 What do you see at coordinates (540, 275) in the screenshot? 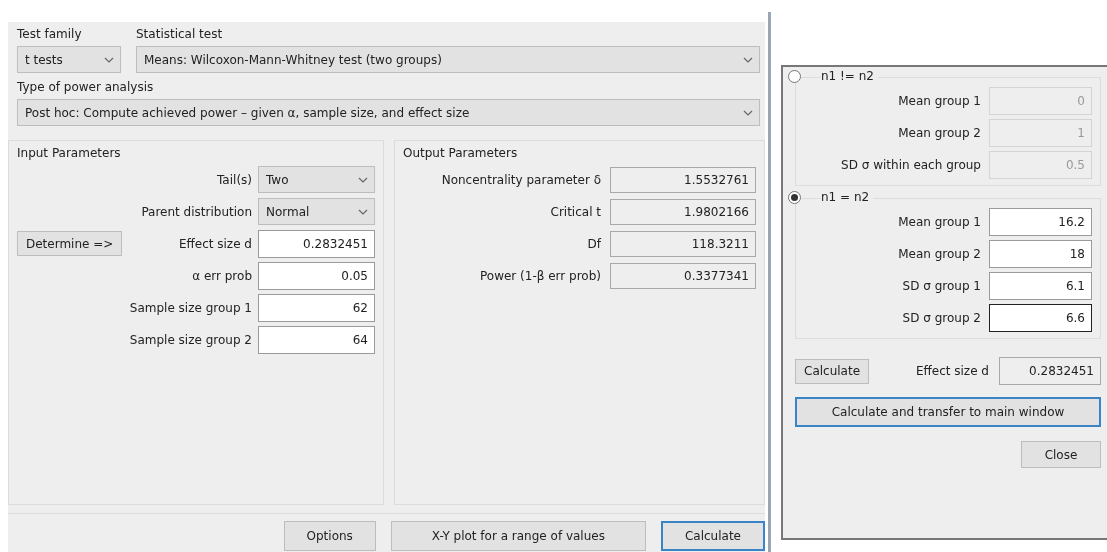
I see `field-label: Power (1-β err prob)` at bounding box center [540, 275].